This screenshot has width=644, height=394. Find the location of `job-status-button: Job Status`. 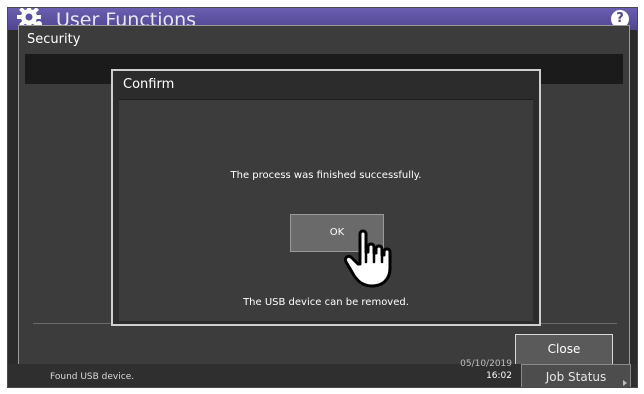

job-status-button: Job Status is located at coordinates (576, 375).